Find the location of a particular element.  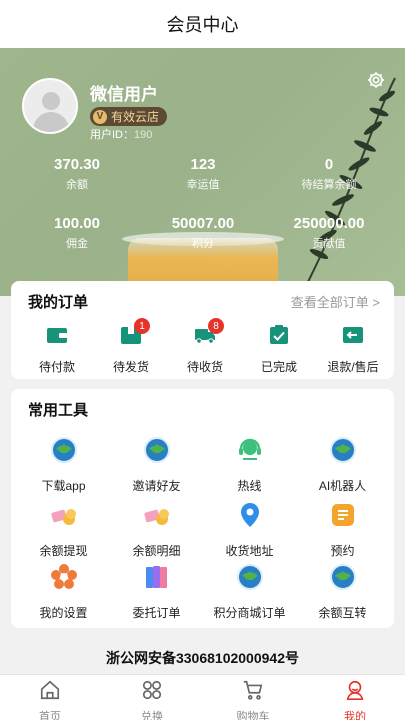

tool-label: 余额提现 is located at coordinates (63, 551).